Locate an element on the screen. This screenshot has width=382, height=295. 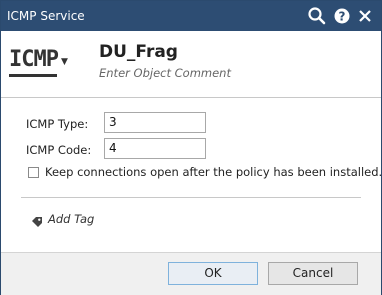
icmp-icon-text: ICMP is located at coordinates (34, 59).